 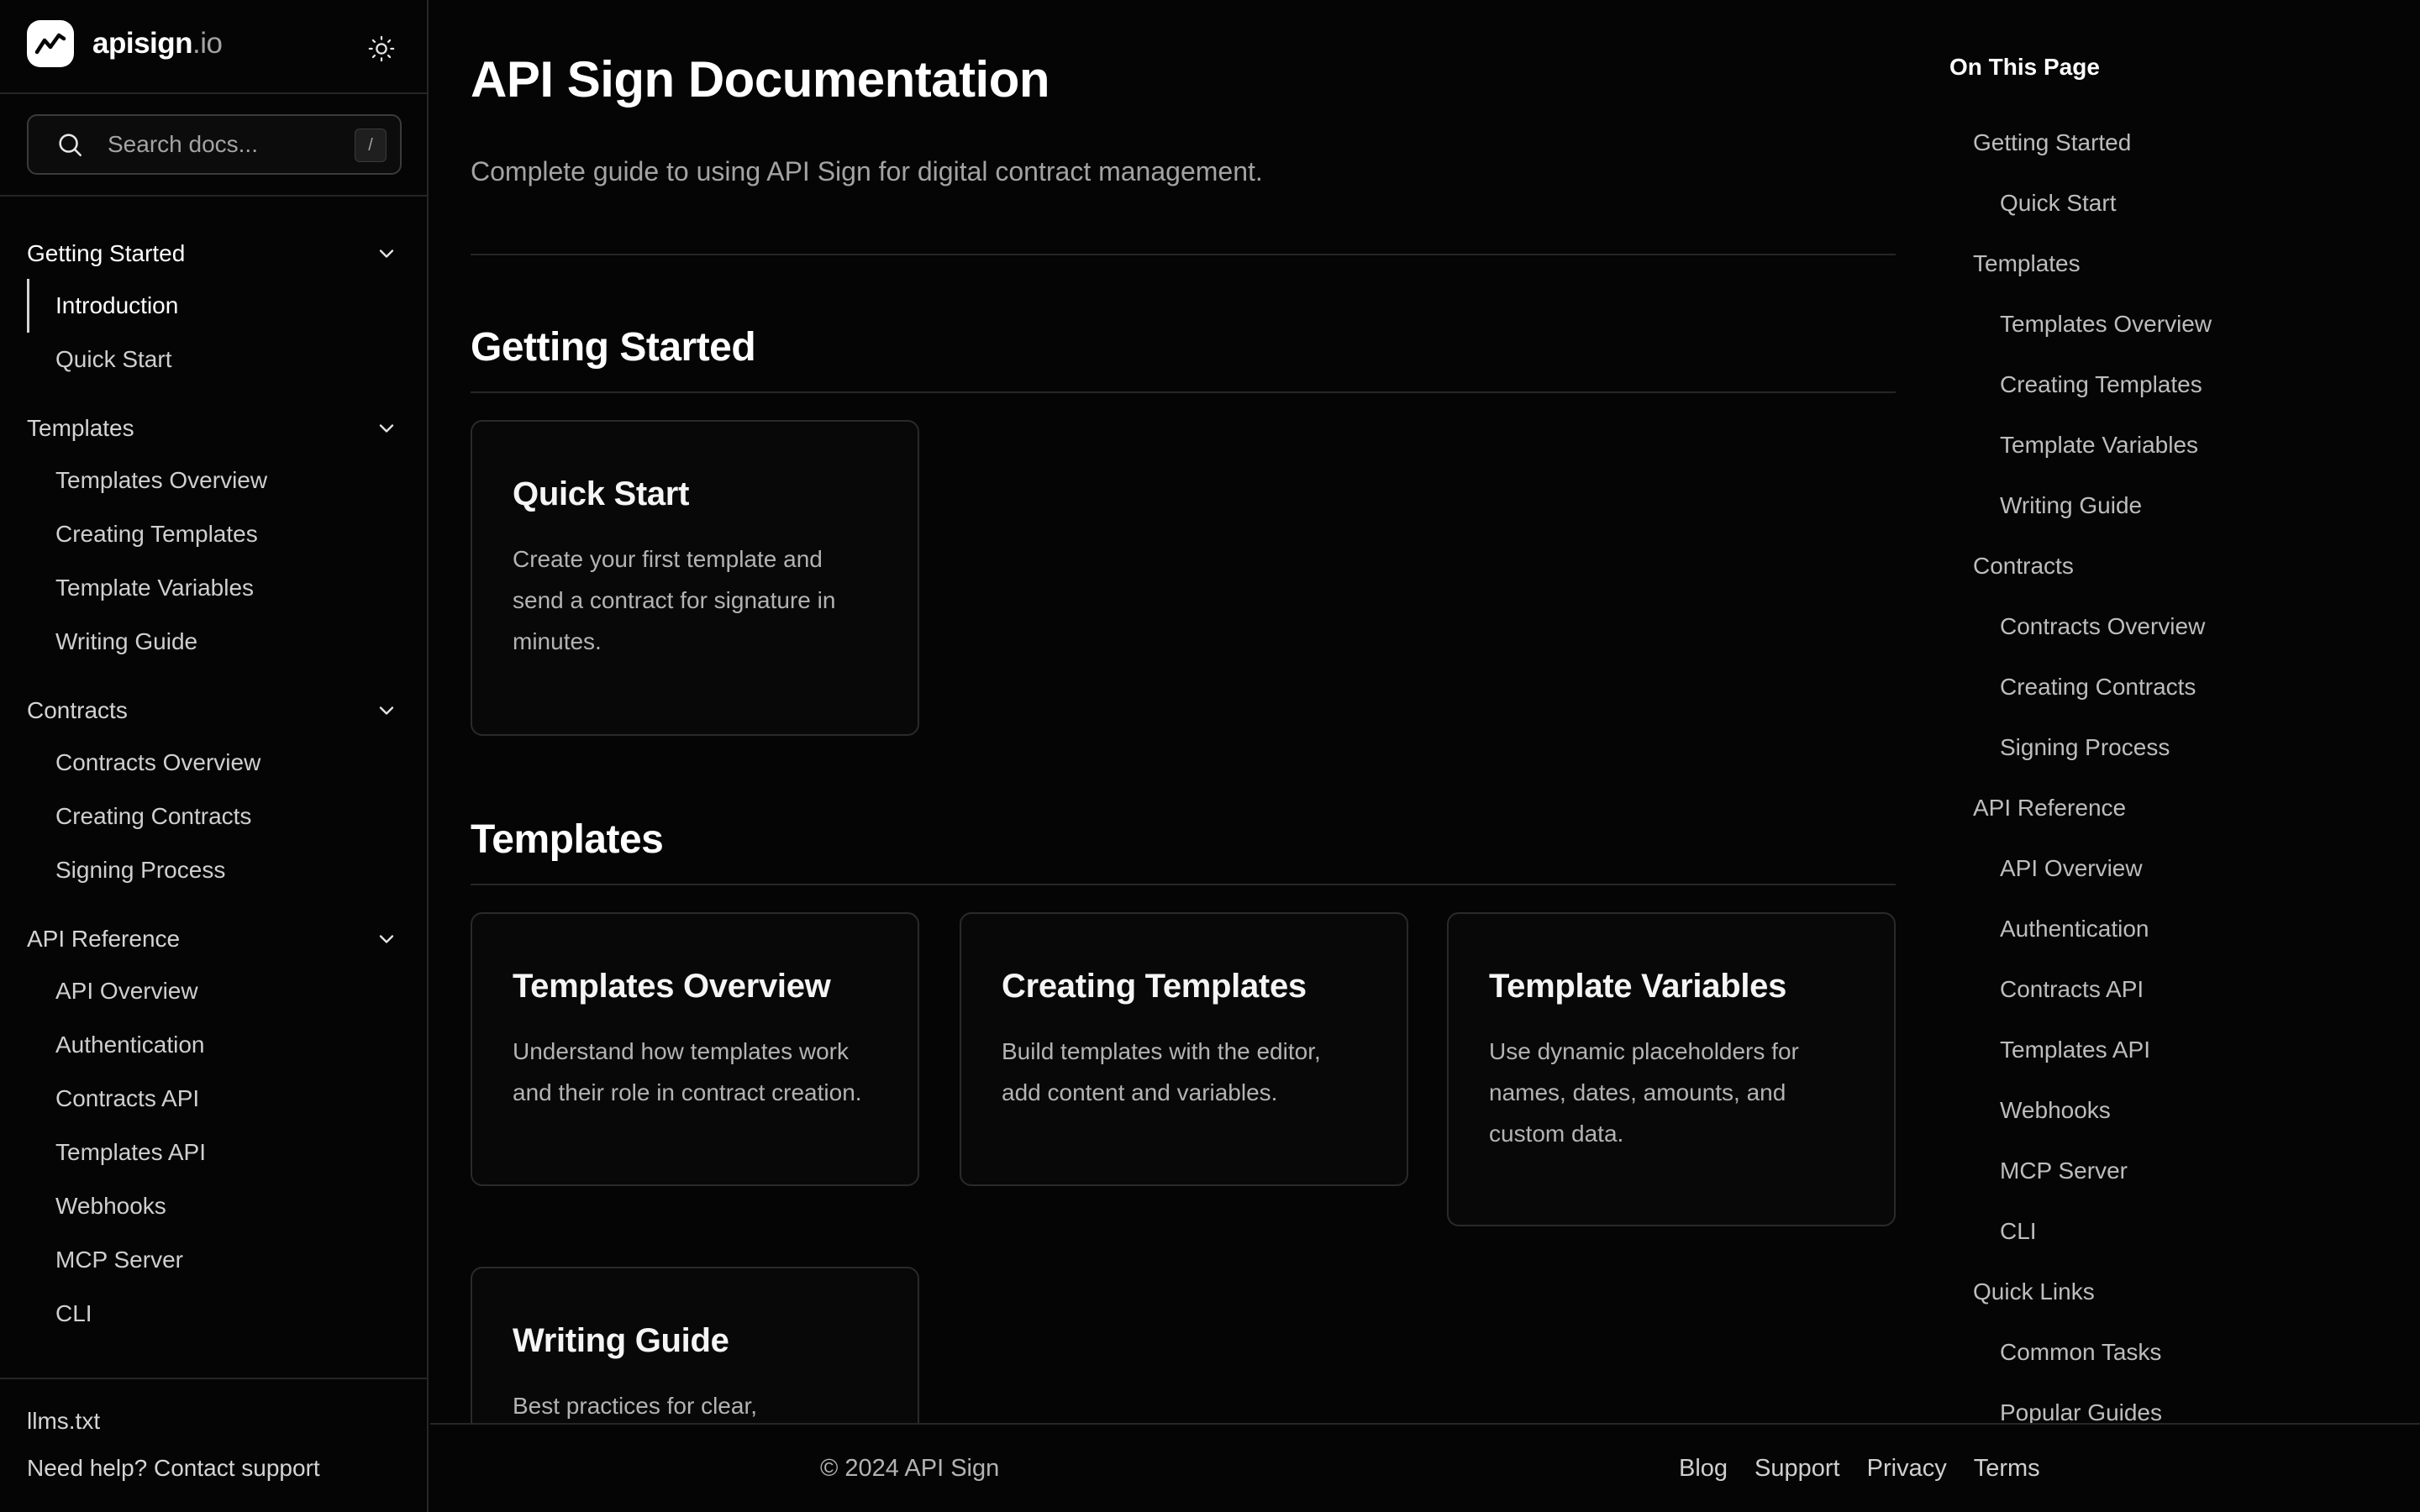 I want to click on section-title-templates: Templates, so click(x=567, y=839).